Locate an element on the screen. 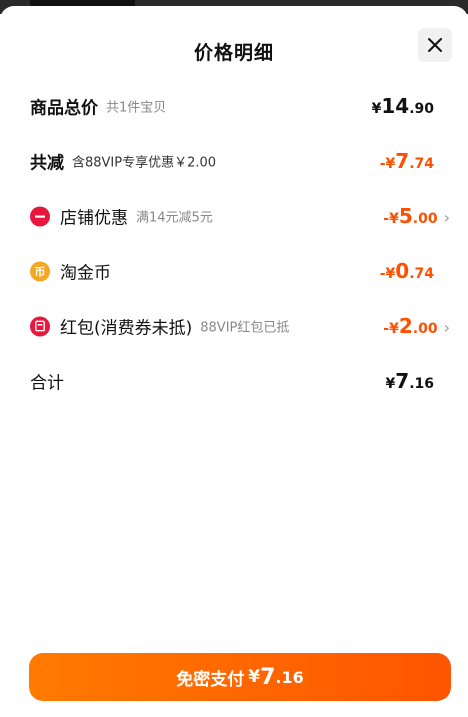 The image size is (468, 717). pay-button-label: 免密支付 is located at coordinates (210, 679).